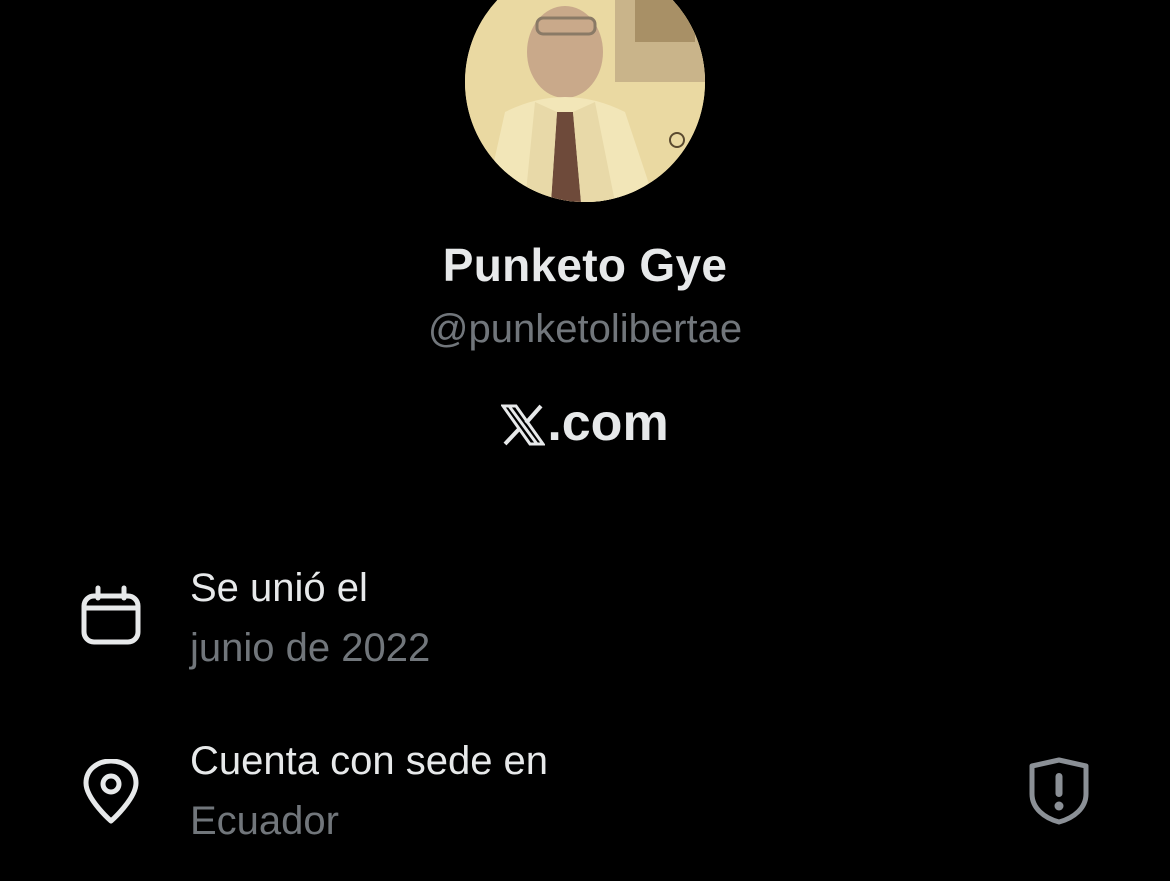 This screenshot has width=1170, height=881. What do you see at coordinates (585, 795) in the screenshot?
I see `account-location-row: Cuenta con sede en Ecuador` at bounding box center [585, 795].